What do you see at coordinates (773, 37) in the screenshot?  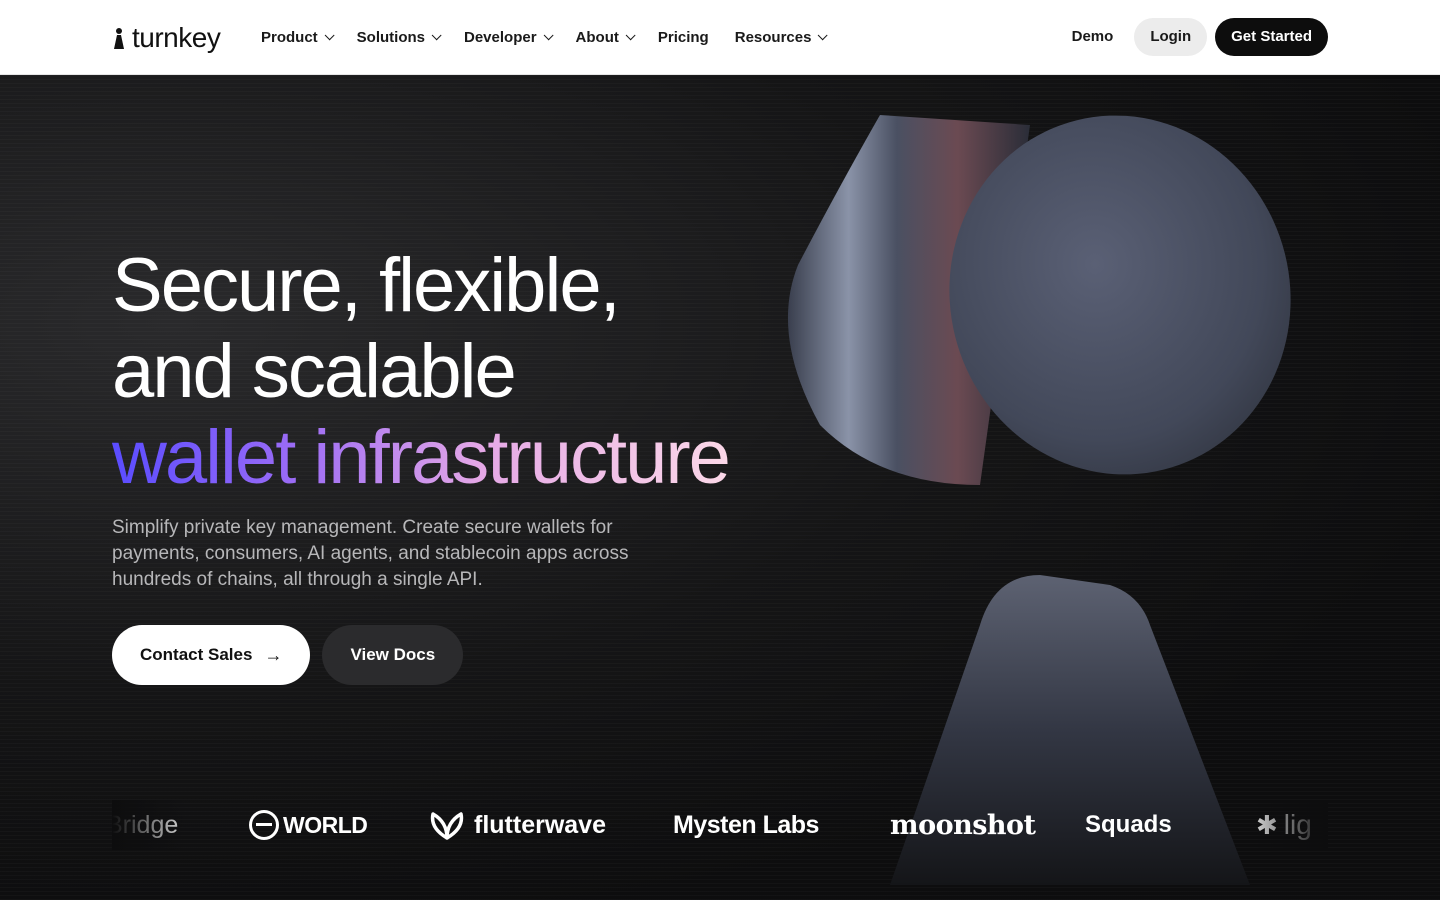 I see `menu-label: Resources` at bounding box center [773, 37].